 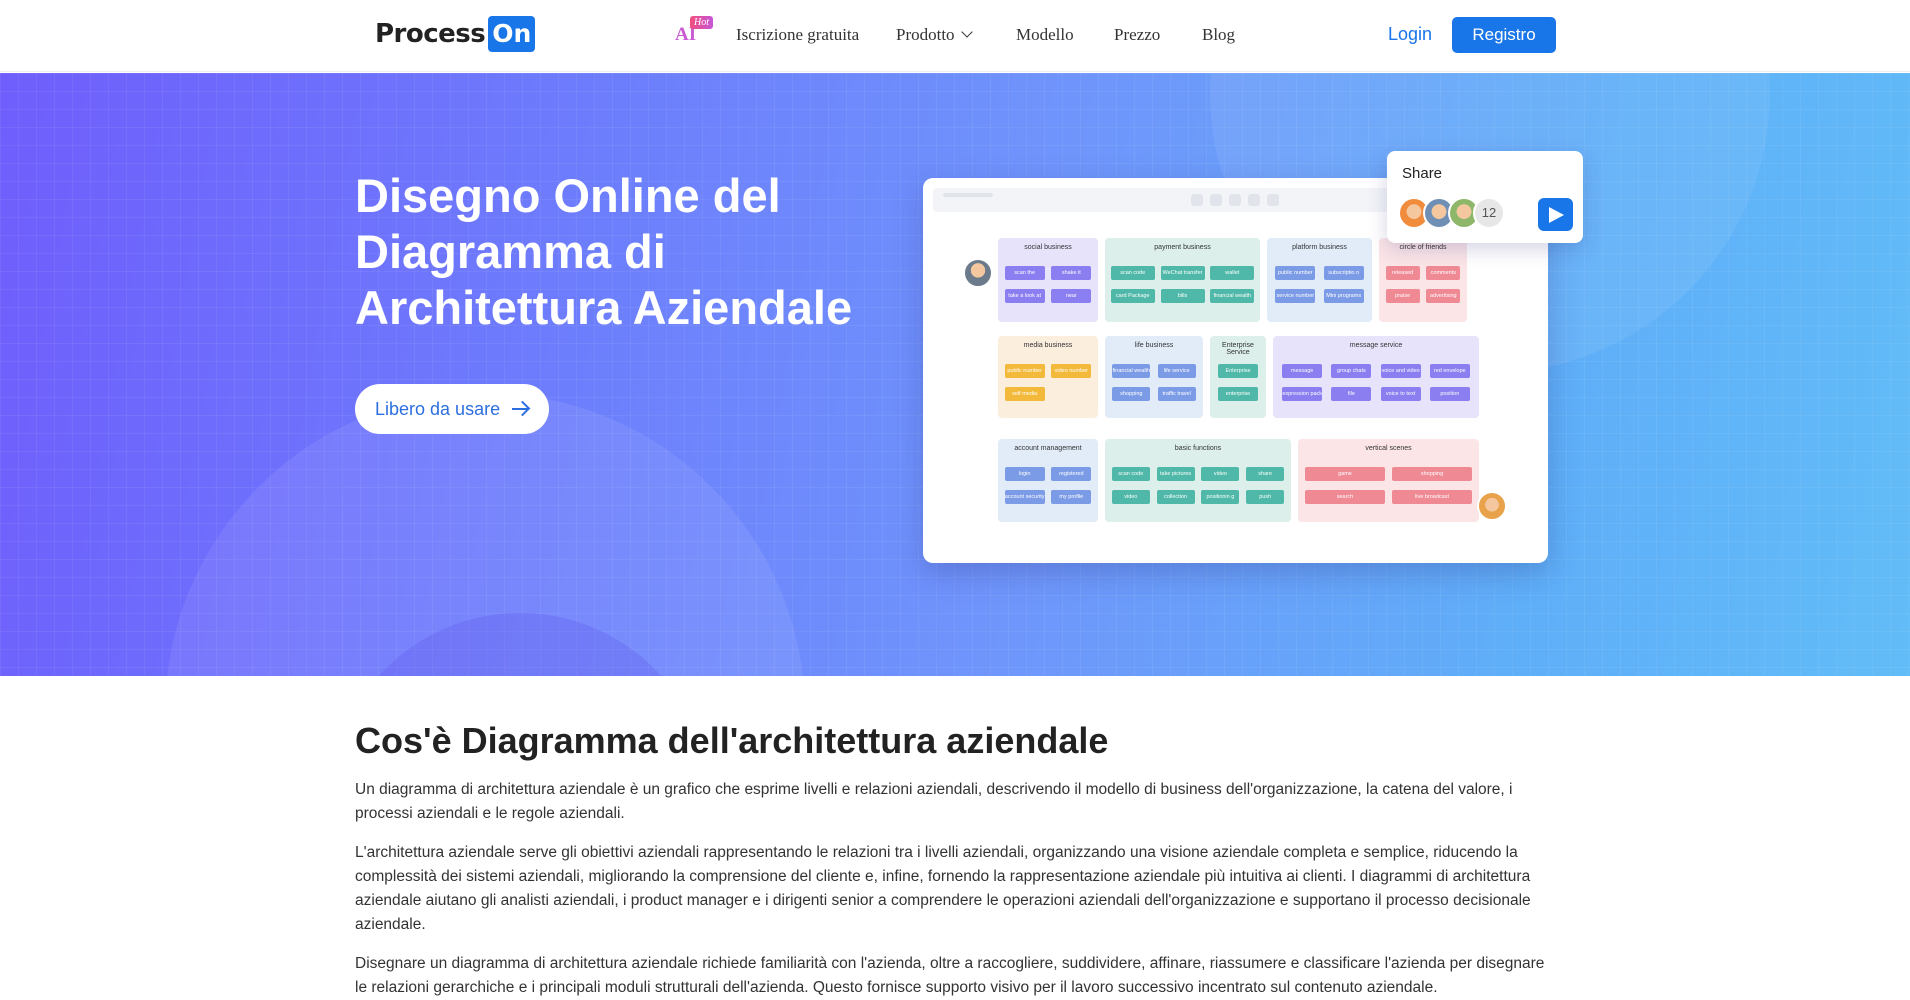 What do you see at coordinates (1024, 497) in the screenshot?
I see `diagram-node: account security` at bounding box center [1024, 497].